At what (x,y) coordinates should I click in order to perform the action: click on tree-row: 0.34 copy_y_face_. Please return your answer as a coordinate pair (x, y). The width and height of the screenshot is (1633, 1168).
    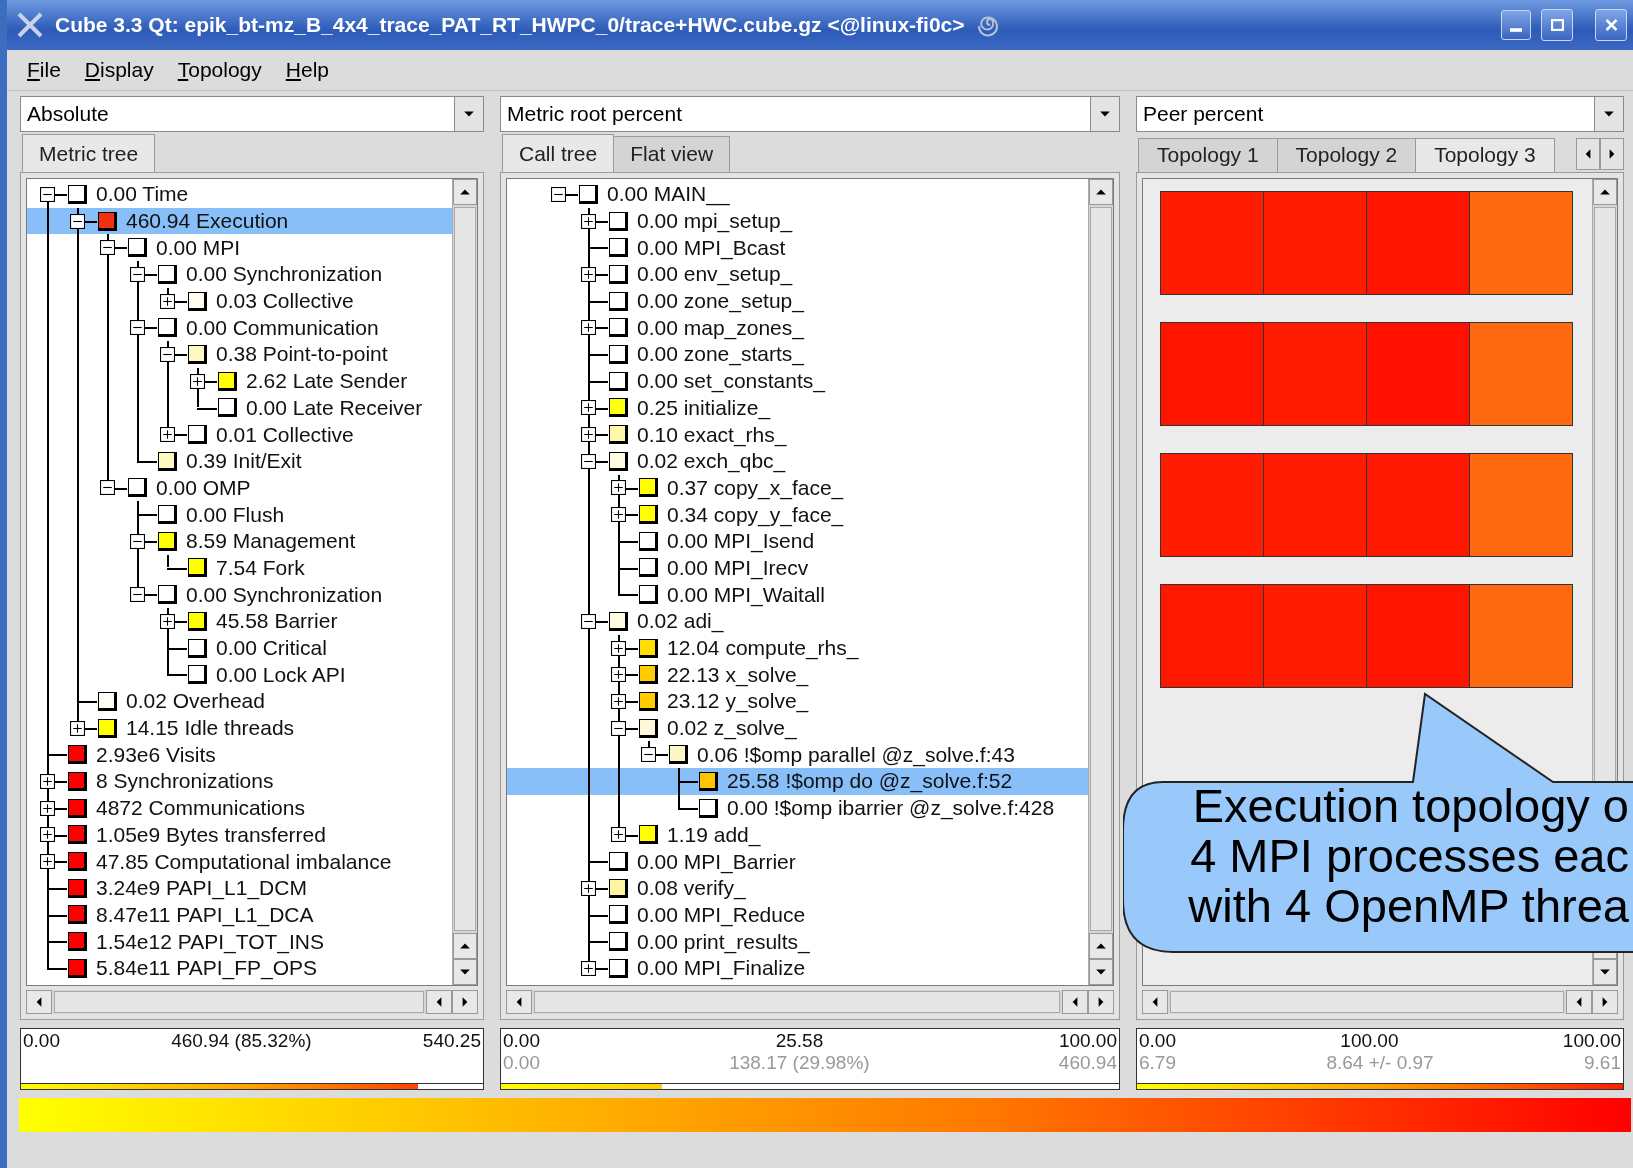
    Looking at the image, I should click on (797, 514).